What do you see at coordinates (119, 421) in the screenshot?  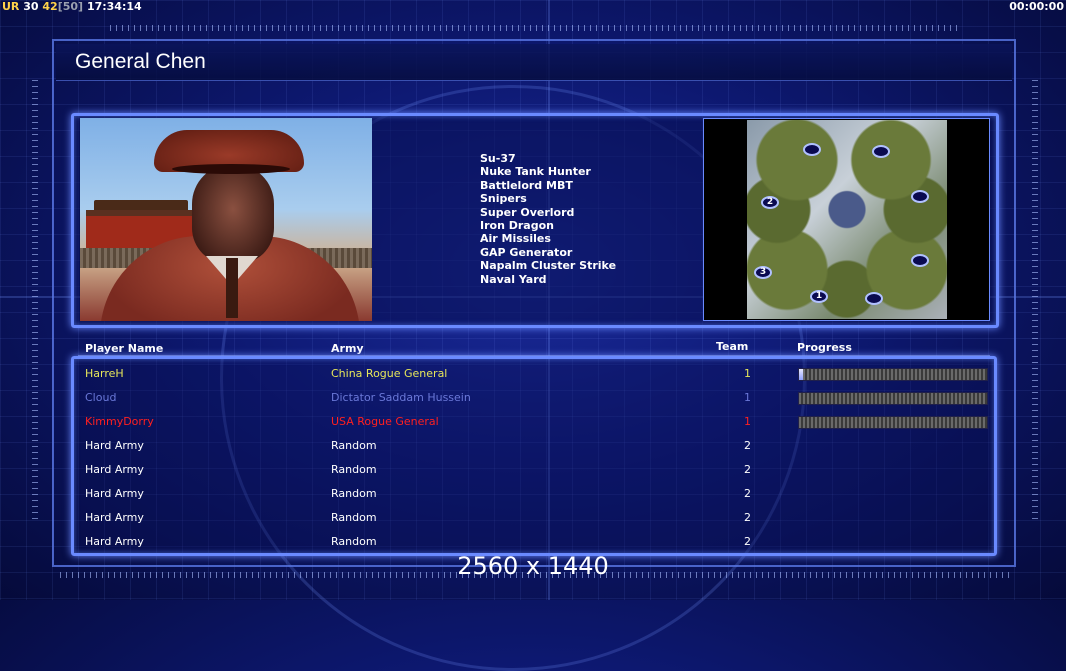 I see `player-name: KimmyDorry` at bounding box center [119, 421].